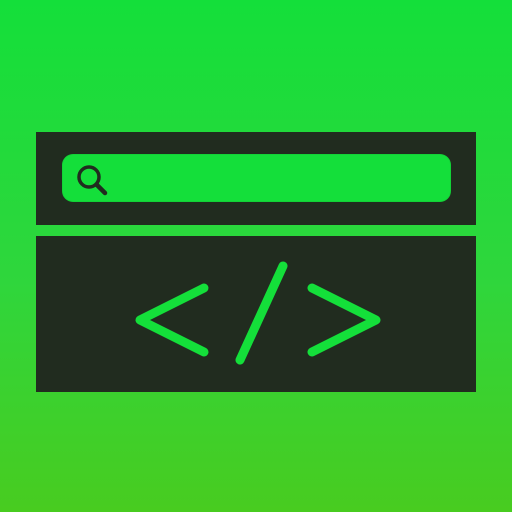 The width and height of the screenshot is (512, 512). What do you see at coordinates (261, 313) in the screenshot?
I see `slash` at bounding box center [261, 313].